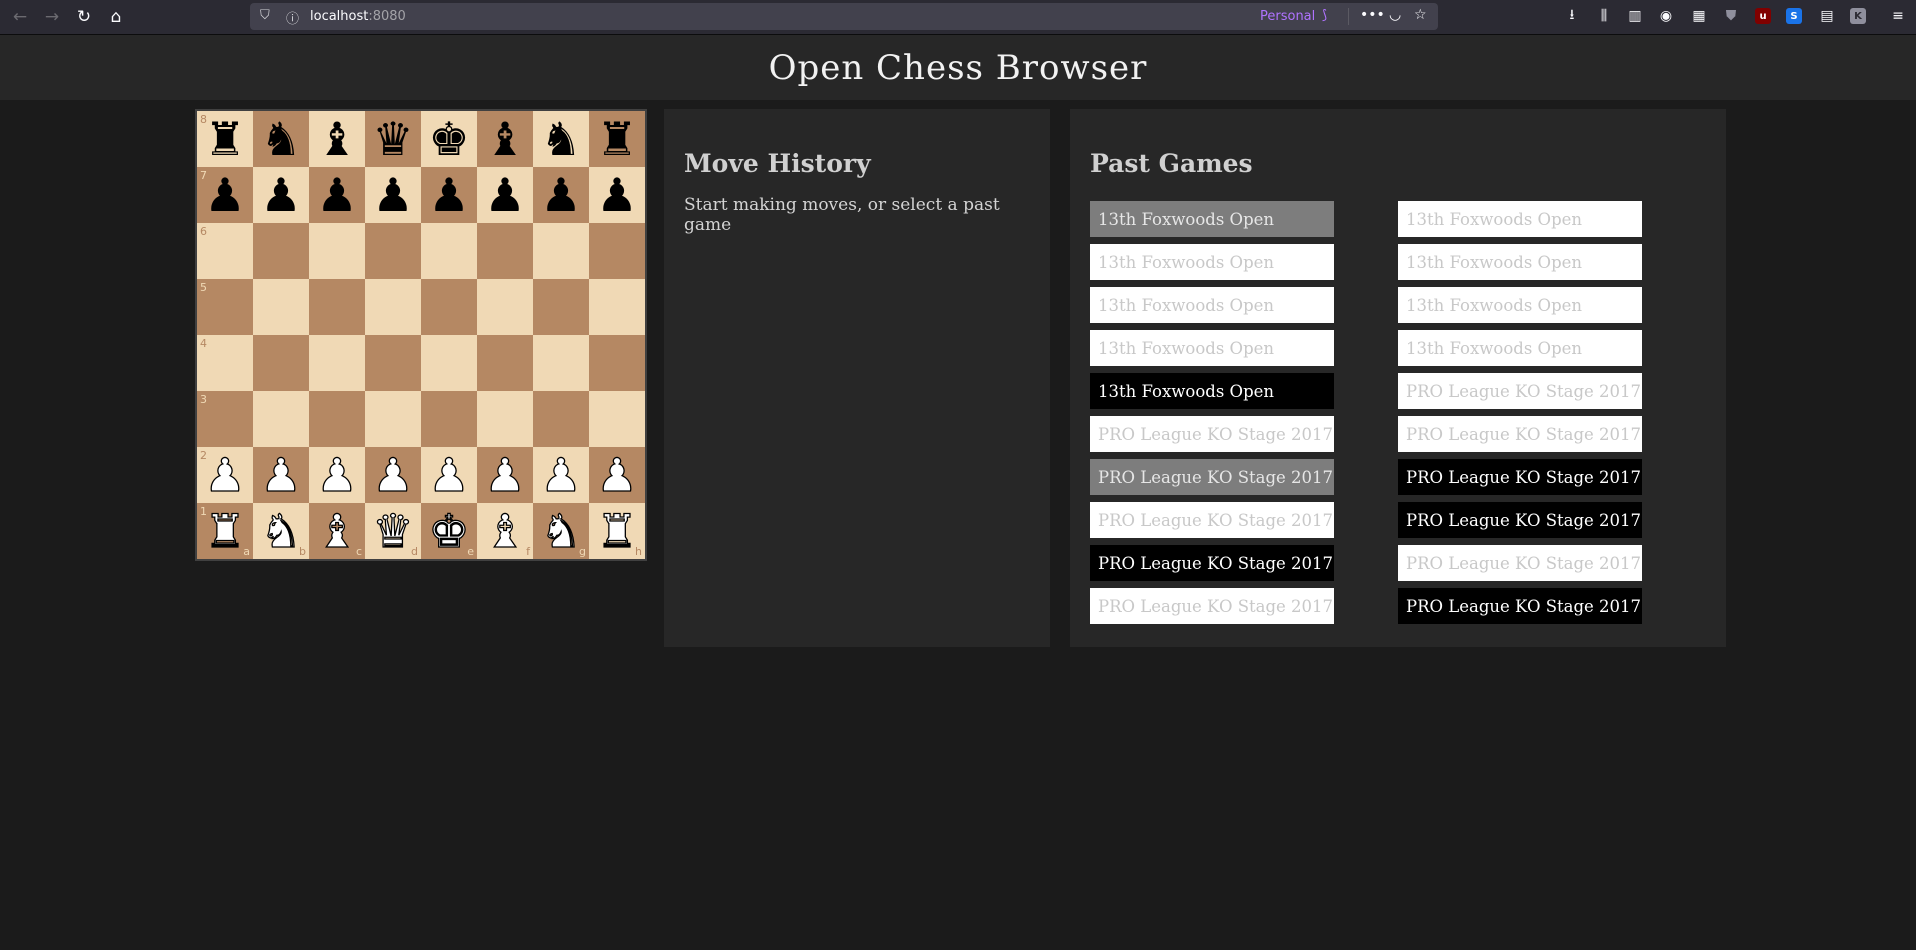 The image size is (1916, 950). I want to click on library-icon: ⫼, so click(1604, 16).